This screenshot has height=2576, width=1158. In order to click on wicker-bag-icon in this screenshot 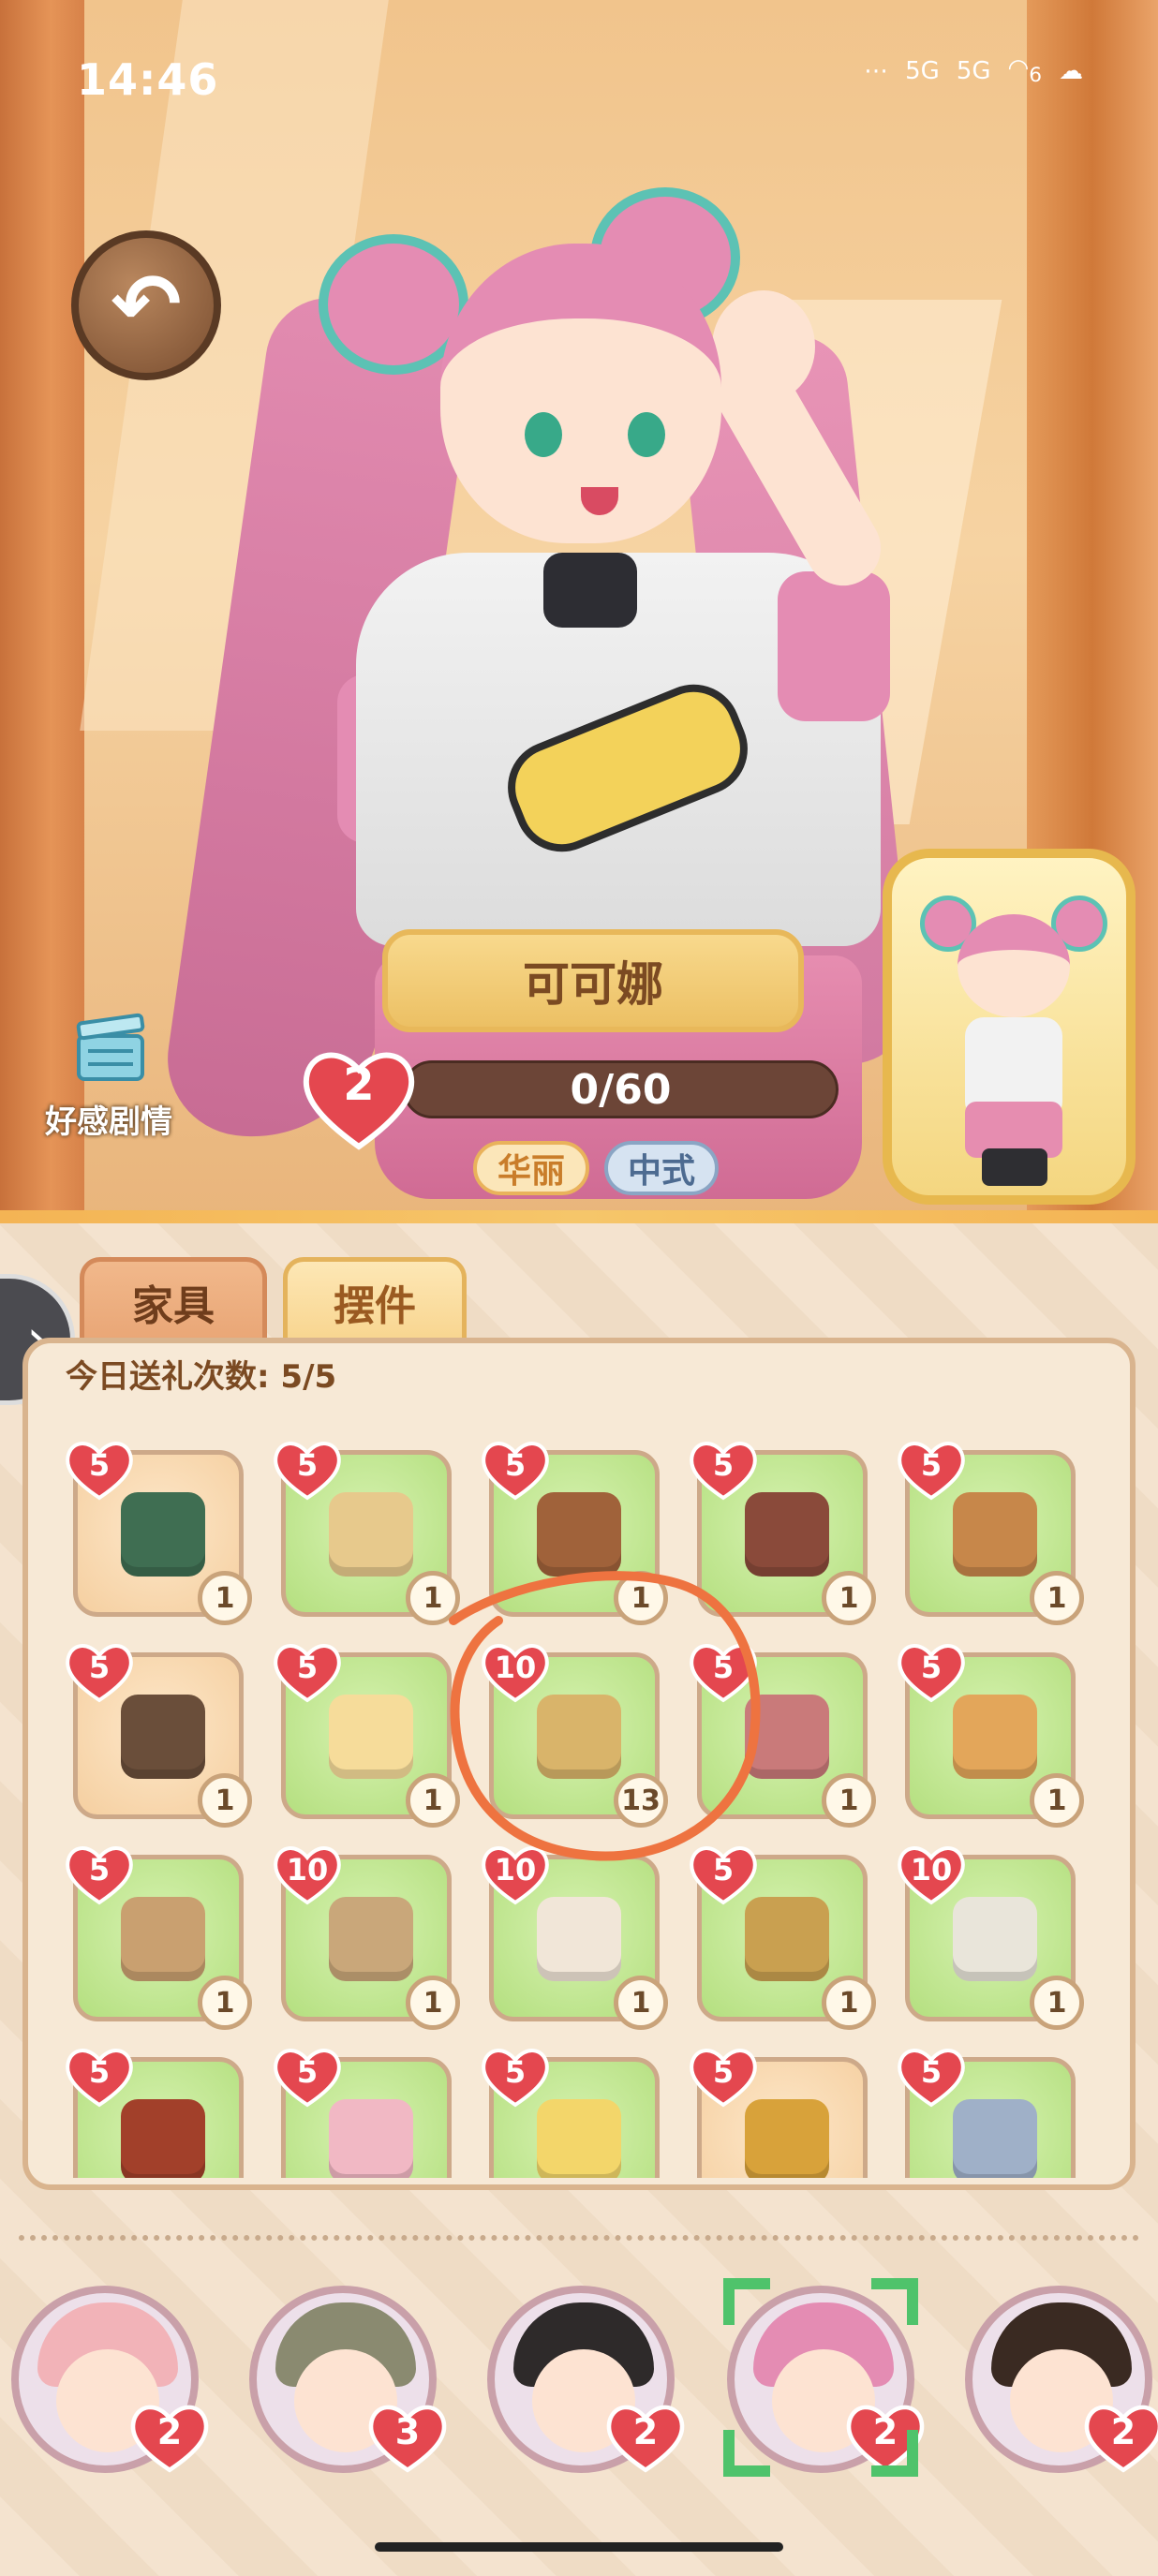, I will do `click(995, 1737)`.